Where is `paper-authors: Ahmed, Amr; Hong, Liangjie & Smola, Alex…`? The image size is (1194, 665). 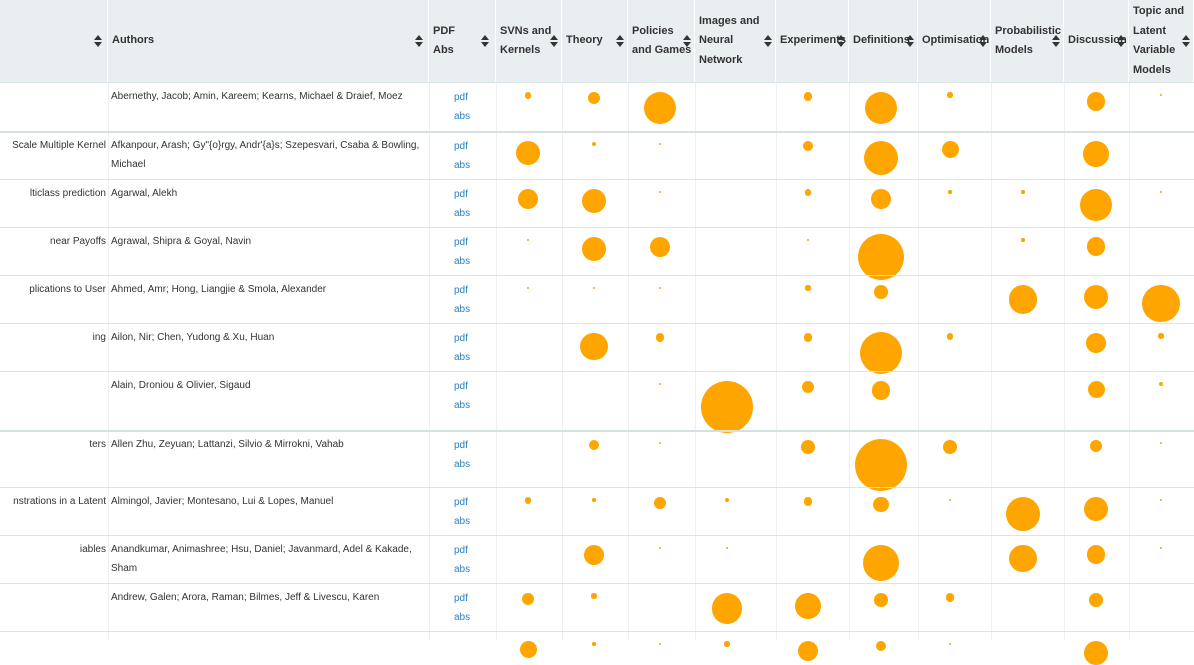
paper-authors: Ahmed, Amr; Hong, Liangjie & Smola, Alex… is located at coordinates (219, 289).